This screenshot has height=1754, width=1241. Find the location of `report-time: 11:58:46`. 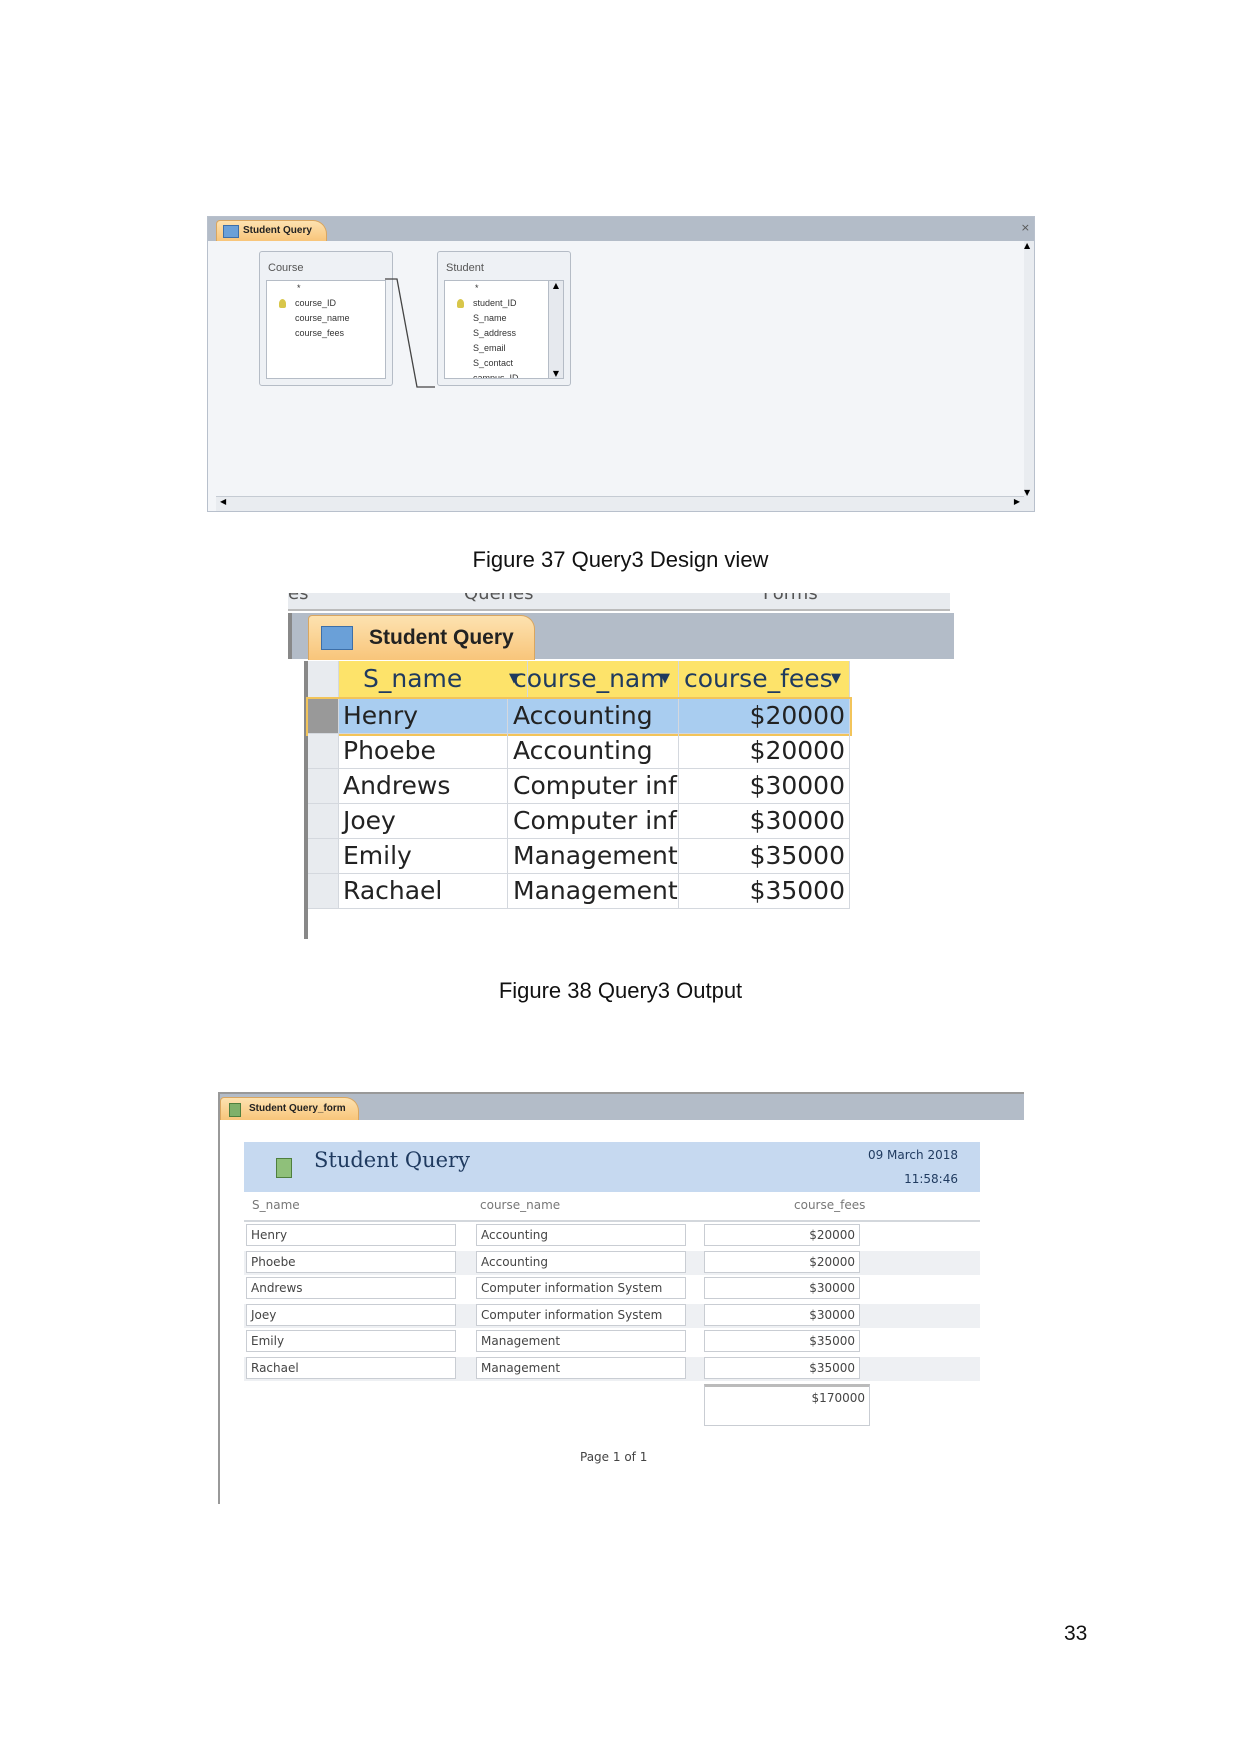

report-time: 11:58:46 is located at coordinates (931, 1179).